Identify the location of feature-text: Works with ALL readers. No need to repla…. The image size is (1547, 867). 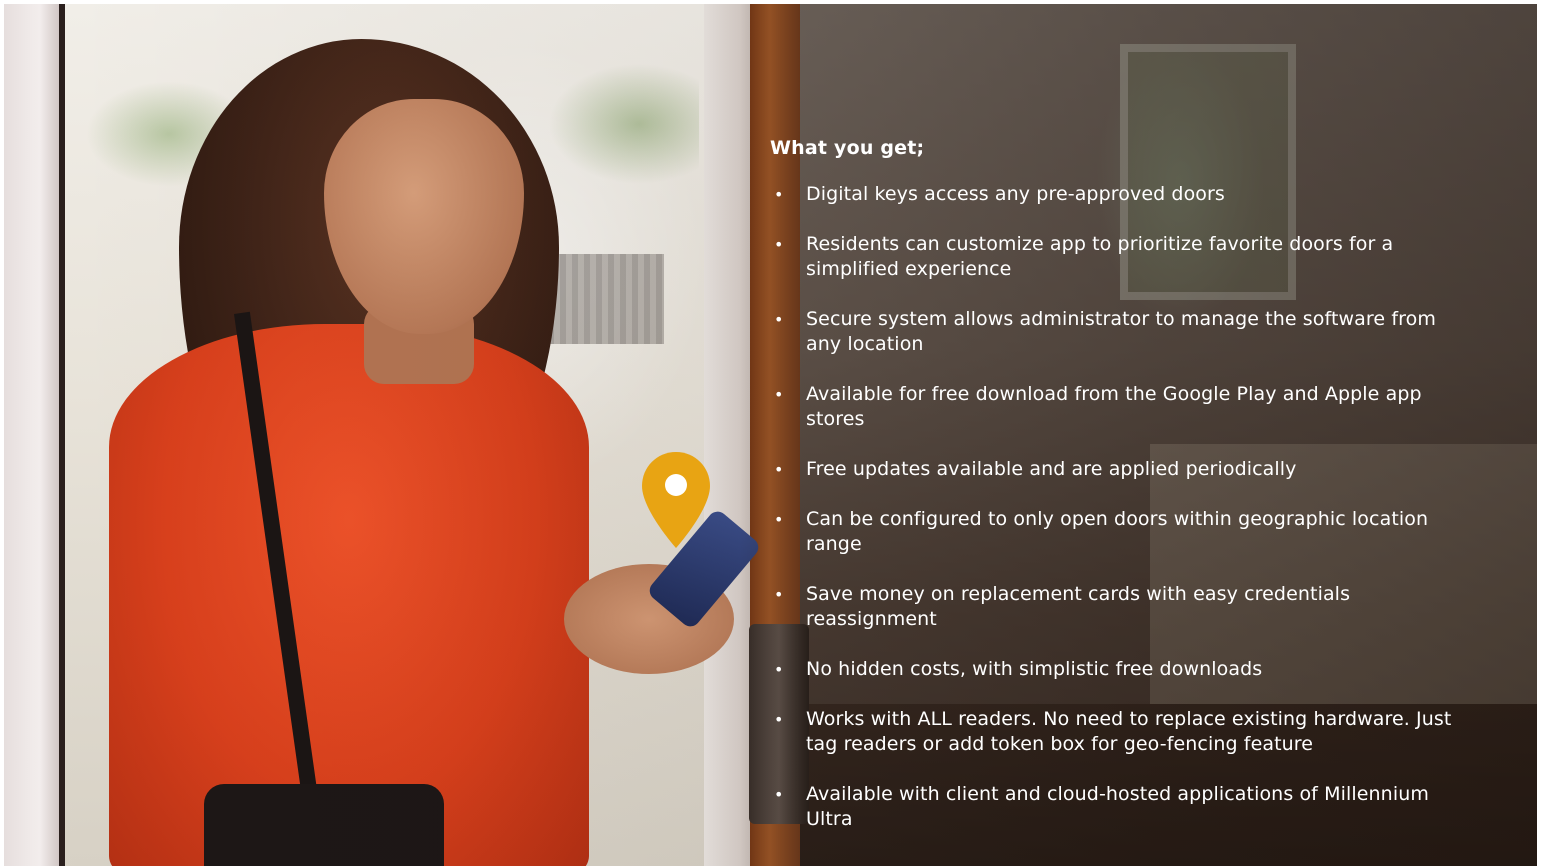
(1129, 731).